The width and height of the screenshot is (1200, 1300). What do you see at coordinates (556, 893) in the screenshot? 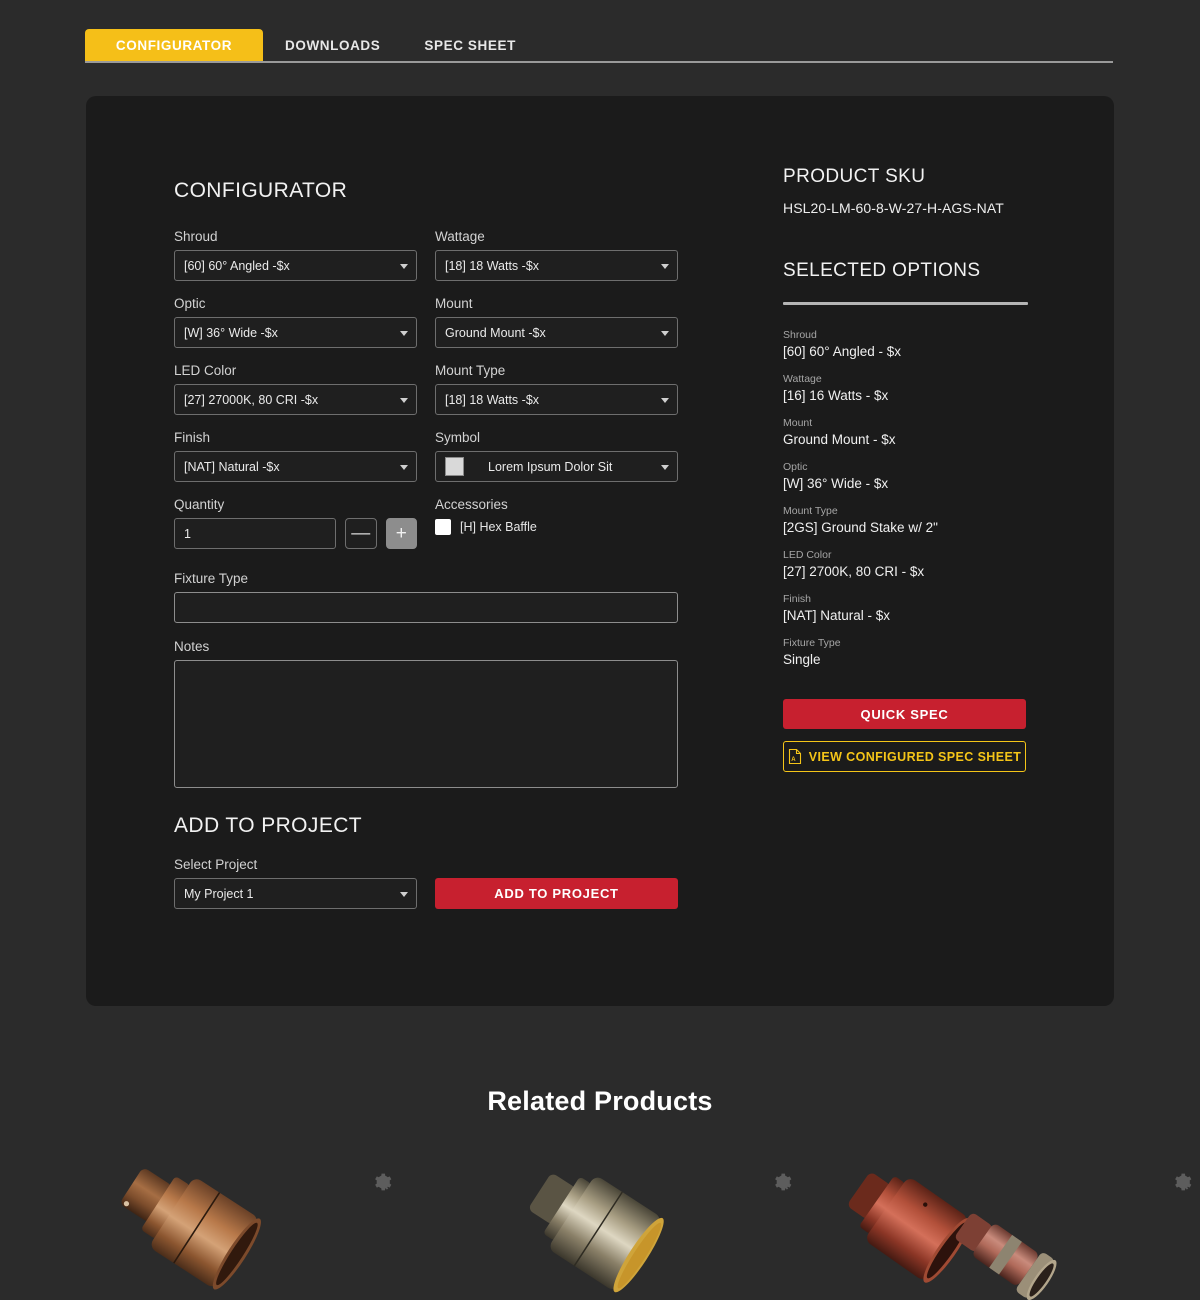
I see `add-to-project-button: ADD TO PROJECT` at bounding box center [556, 893].